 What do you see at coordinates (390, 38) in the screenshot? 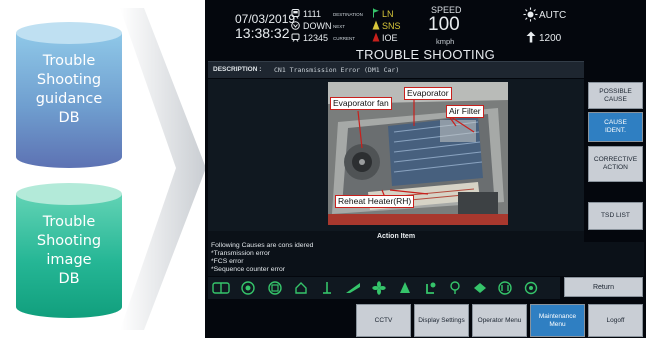
I see `current-station: IOE` at bounding box center [390, 38].